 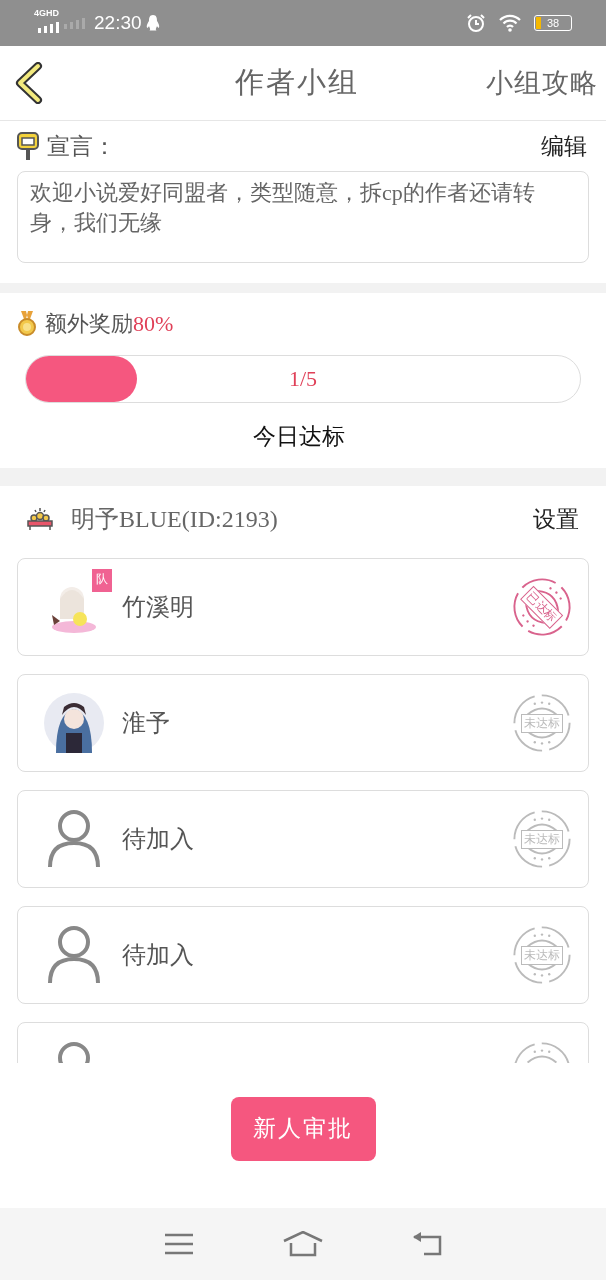 I want to click on menu-icon, so click(x=179, y=1244).